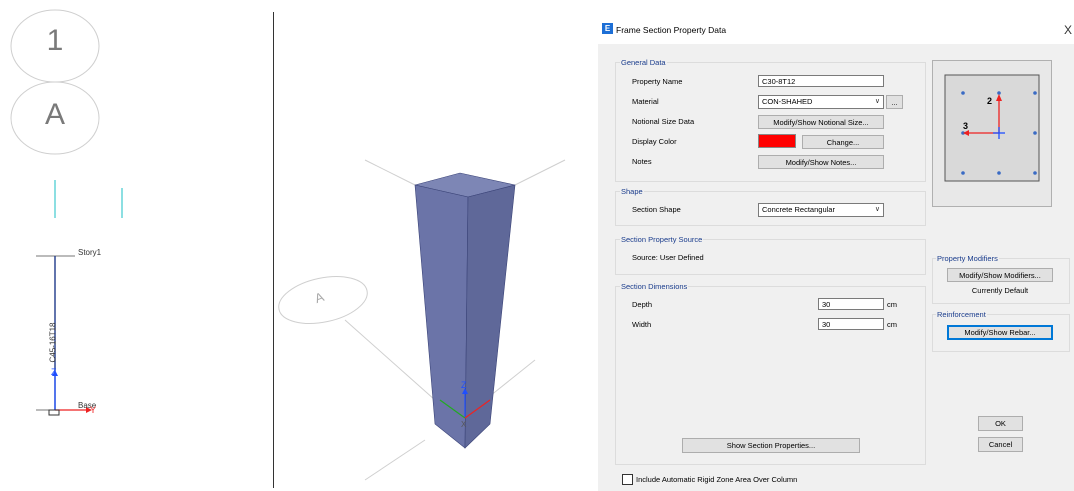 The height and width of the screenshot is (491, 1074). What do you see at coordinates (1000, 290) in the screenshot?
I see `modifiers-status: Currently Default` at bounding box center [1000, 290].